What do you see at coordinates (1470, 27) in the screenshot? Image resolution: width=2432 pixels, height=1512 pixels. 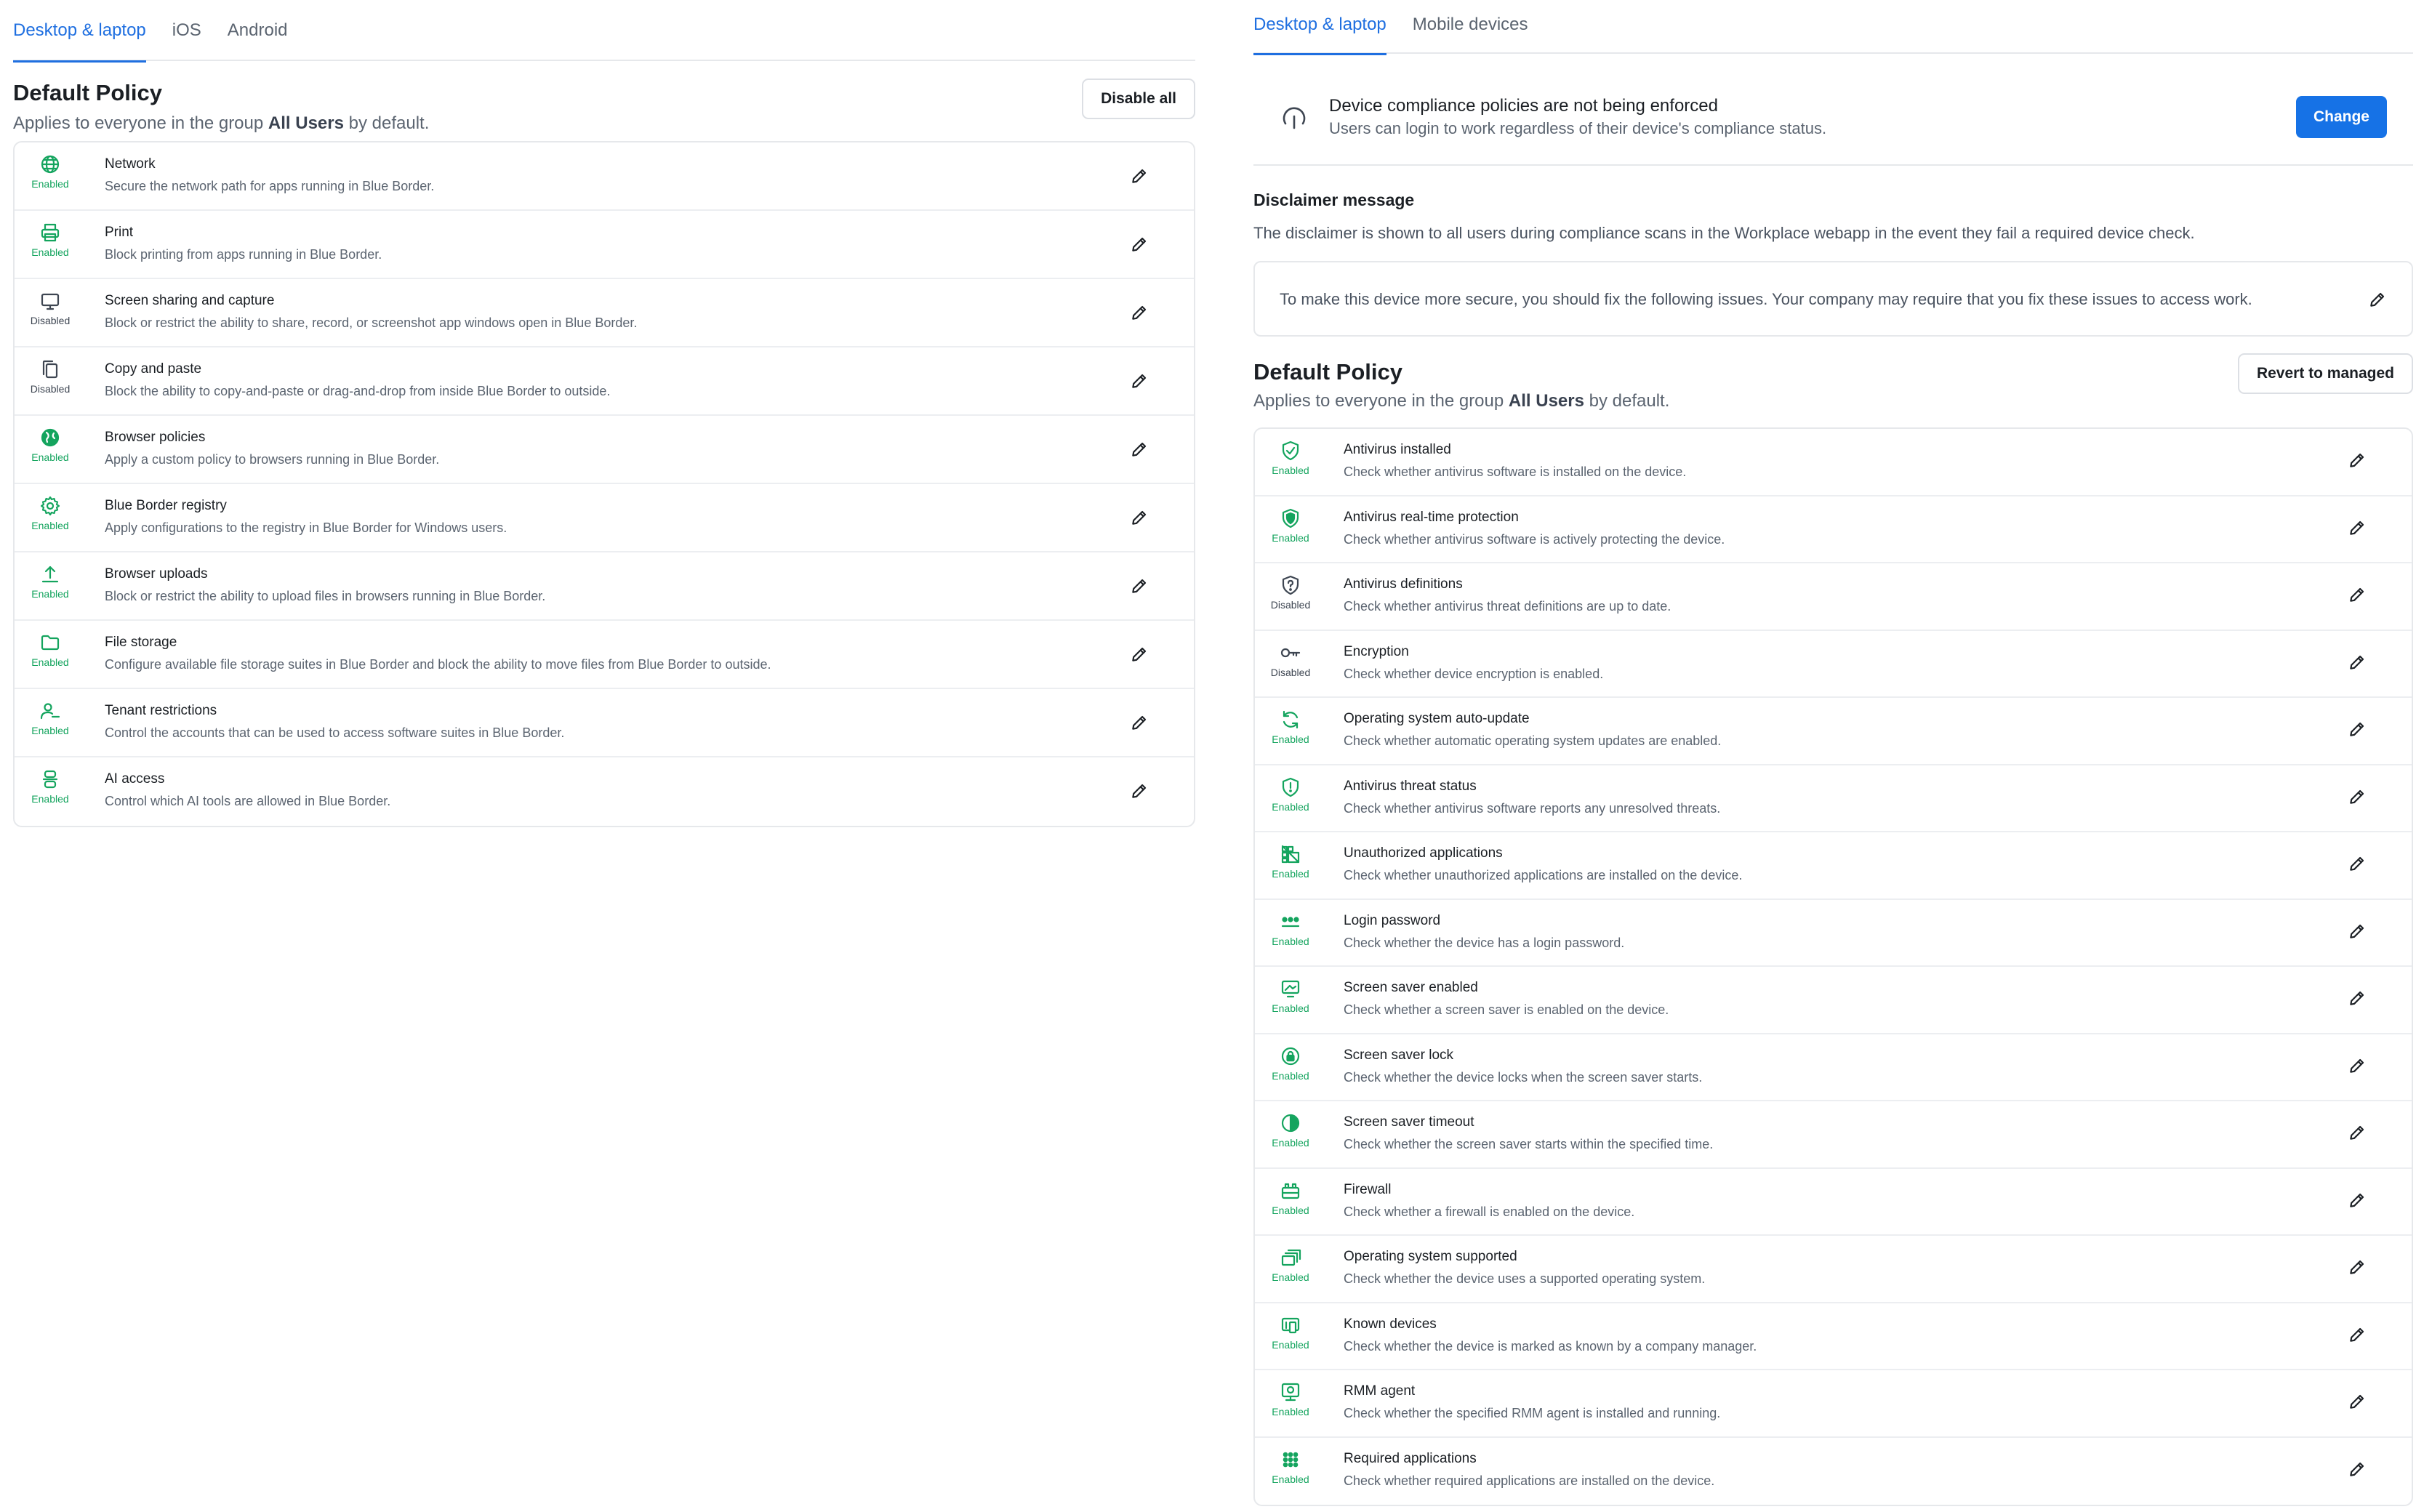 I see `tab-mobile-devices: Mobile devices` at bounding box center [1470, 27].